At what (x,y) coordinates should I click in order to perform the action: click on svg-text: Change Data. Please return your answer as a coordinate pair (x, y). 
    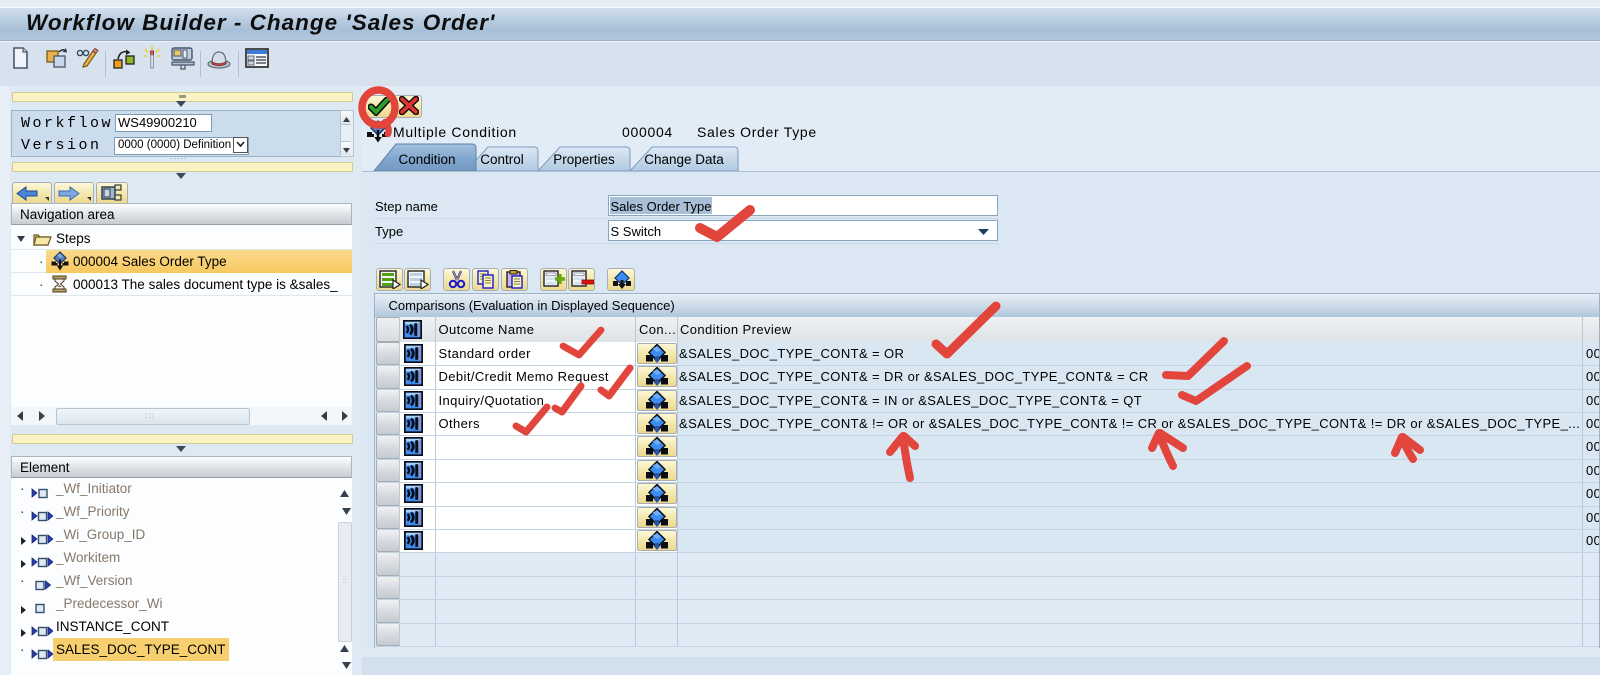
    Looking at the image, I should click on (684, 159).